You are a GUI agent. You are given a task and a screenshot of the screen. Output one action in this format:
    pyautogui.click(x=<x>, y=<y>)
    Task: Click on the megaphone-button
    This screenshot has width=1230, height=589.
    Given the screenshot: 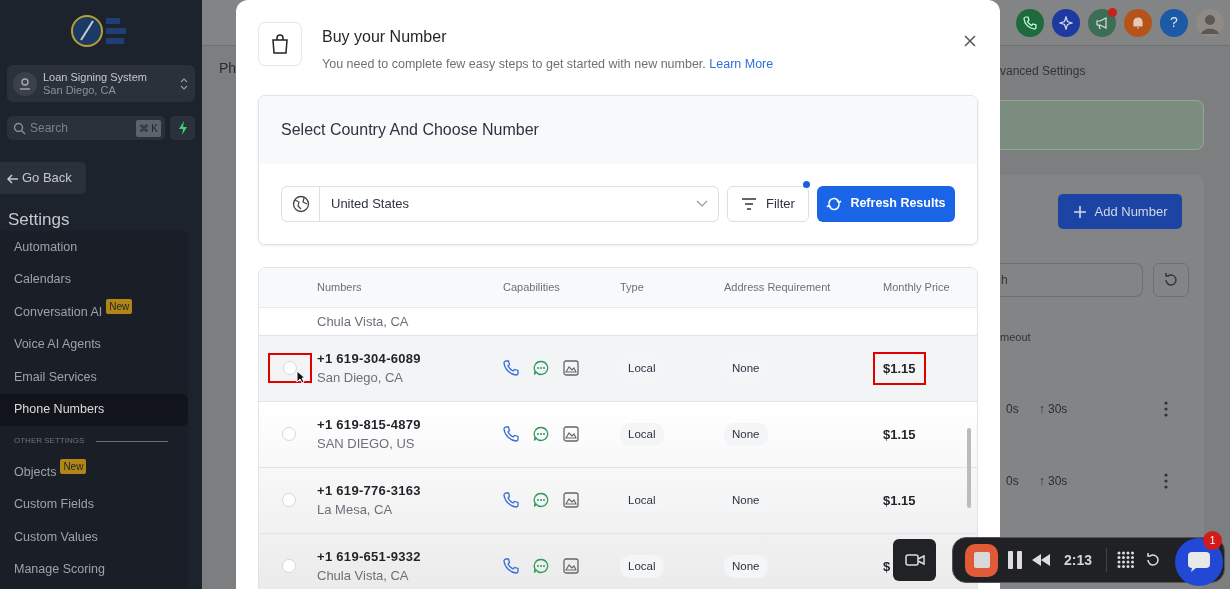 What is the action you would take?
    pyautogui.click(x=1102, y=22)
    